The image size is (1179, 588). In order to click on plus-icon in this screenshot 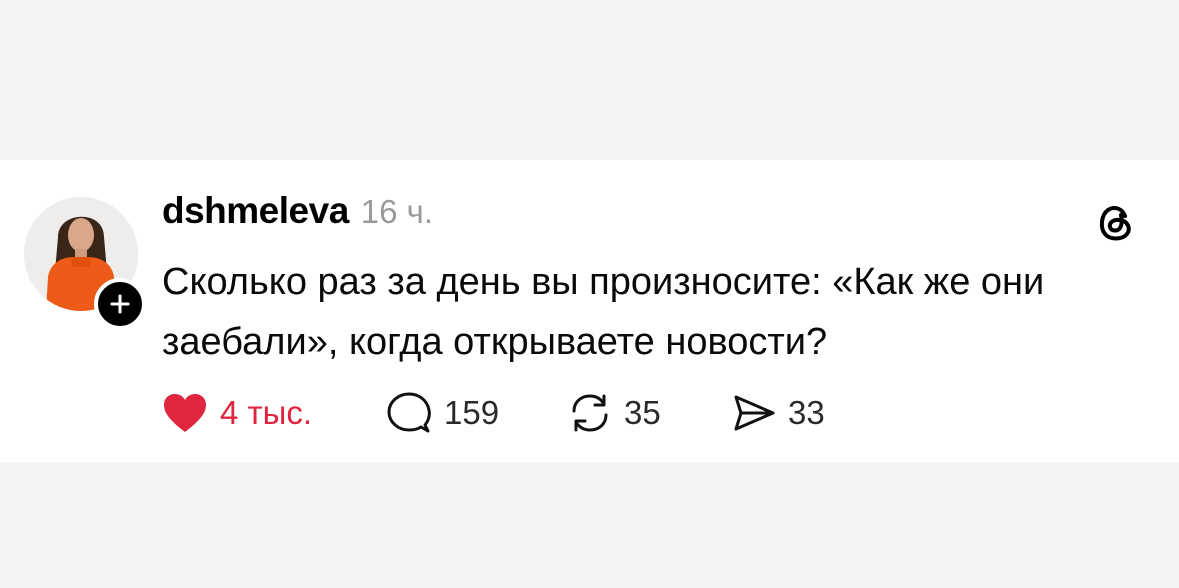, I will do `click(120, 304)`.